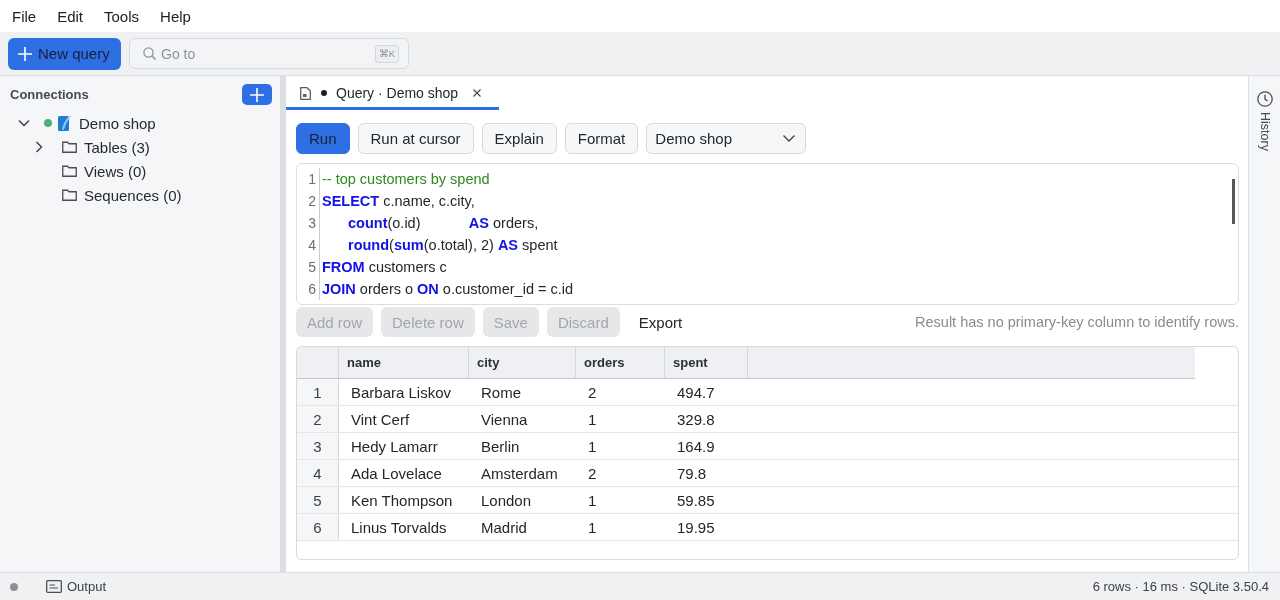 Image resolution: width=1280 pixels, height=600 pixels. Describe the element at coordinates (384, 267) in the screenshot. I see `code-line: FROM customers c` at that location.